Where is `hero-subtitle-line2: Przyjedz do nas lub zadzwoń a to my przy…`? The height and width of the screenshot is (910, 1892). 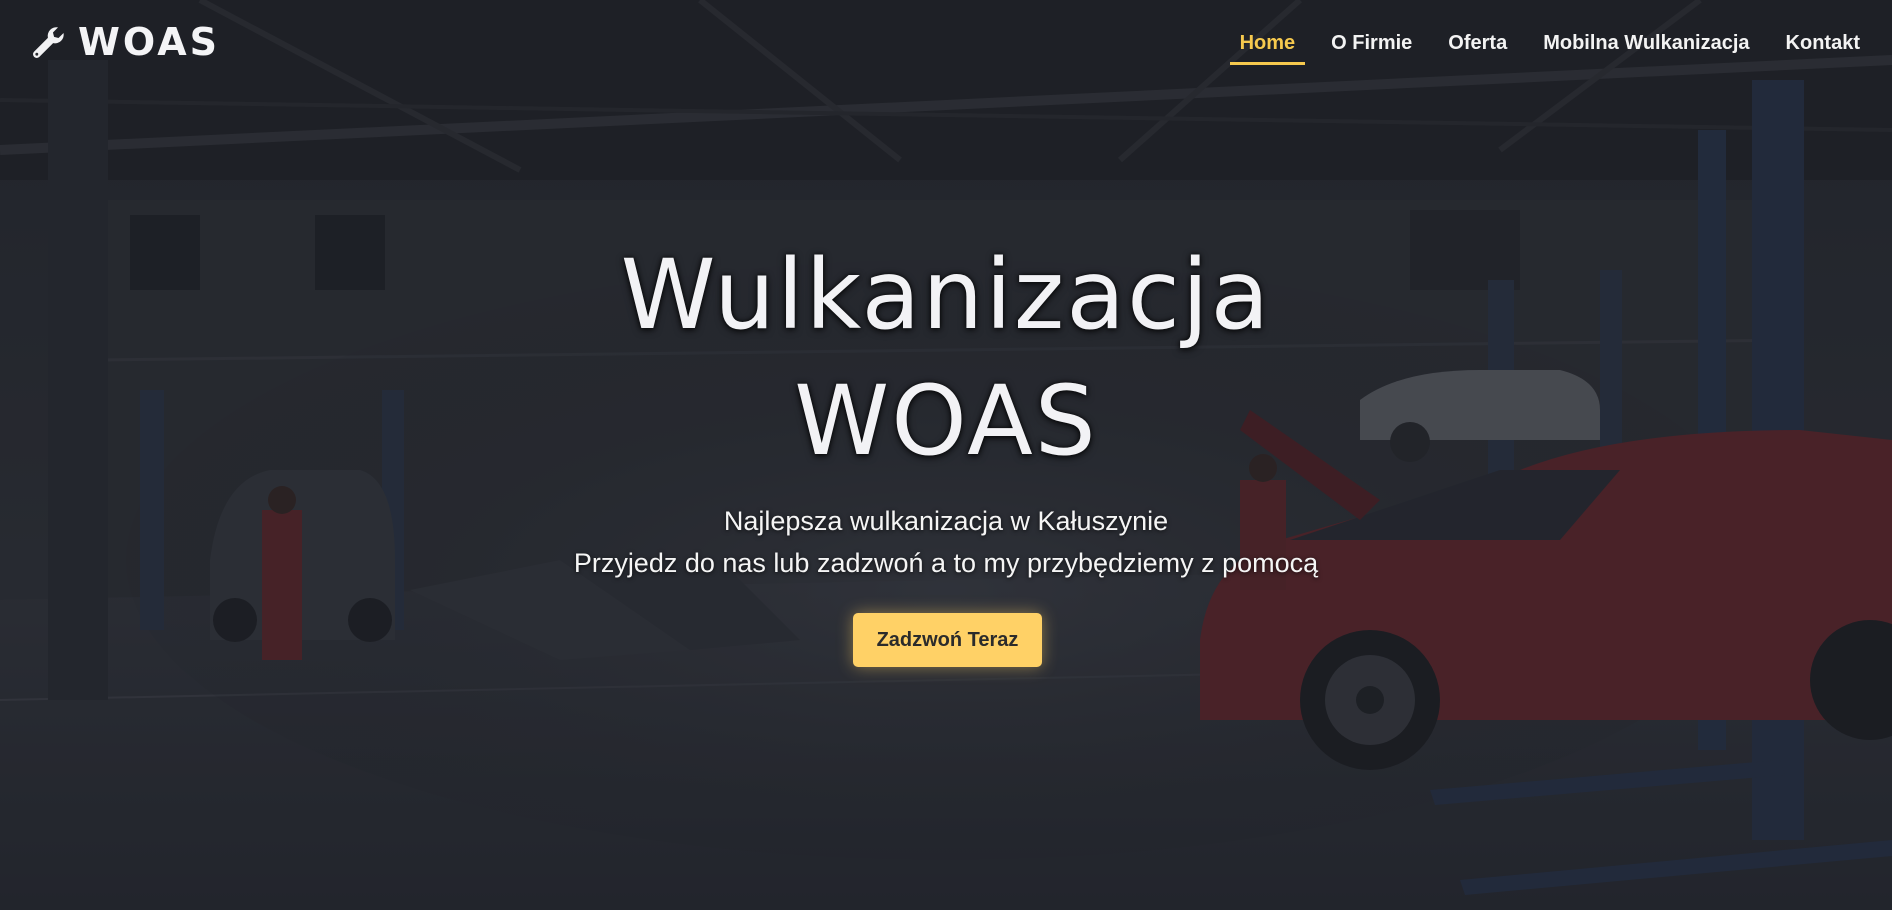 hero-subtitle-line2: Przyjedz do nas lub zadzwoń a to my przy… is located at coordinates (946, 563).